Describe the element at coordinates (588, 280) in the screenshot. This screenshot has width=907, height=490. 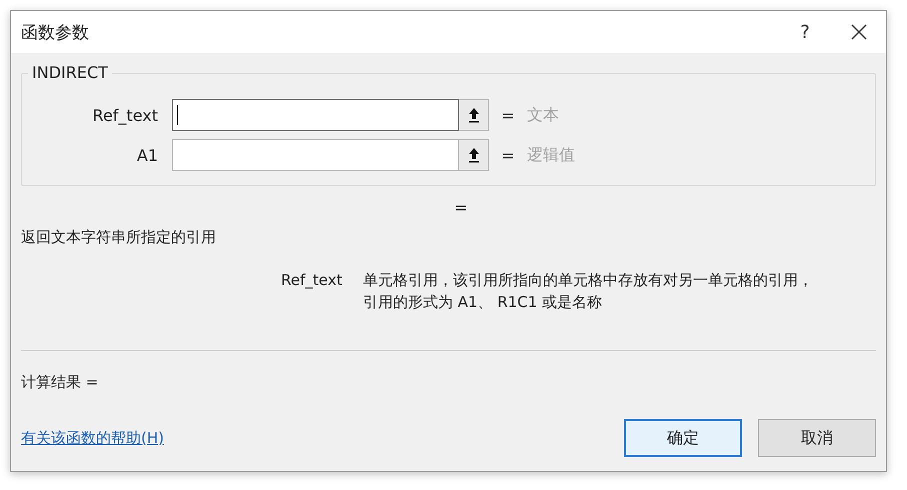
I see `argument-description: 单元格引用，该引用所指向的单元格中存放有对另一单元格的引用，` at that location.